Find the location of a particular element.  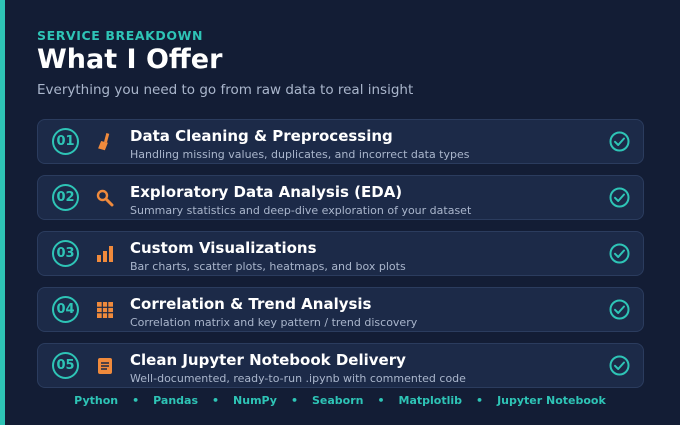

tech-matplotlib: Matplotlib is located at coordinates (430, 400).